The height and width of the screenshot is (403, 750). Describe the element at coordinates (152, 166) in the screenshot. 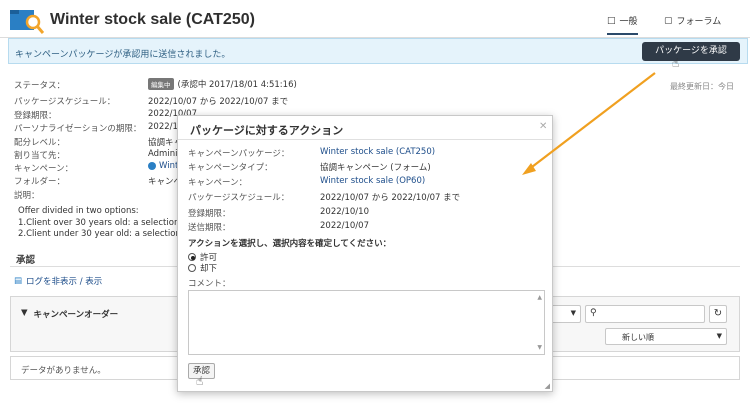

I see `campaign-icon` at that location.